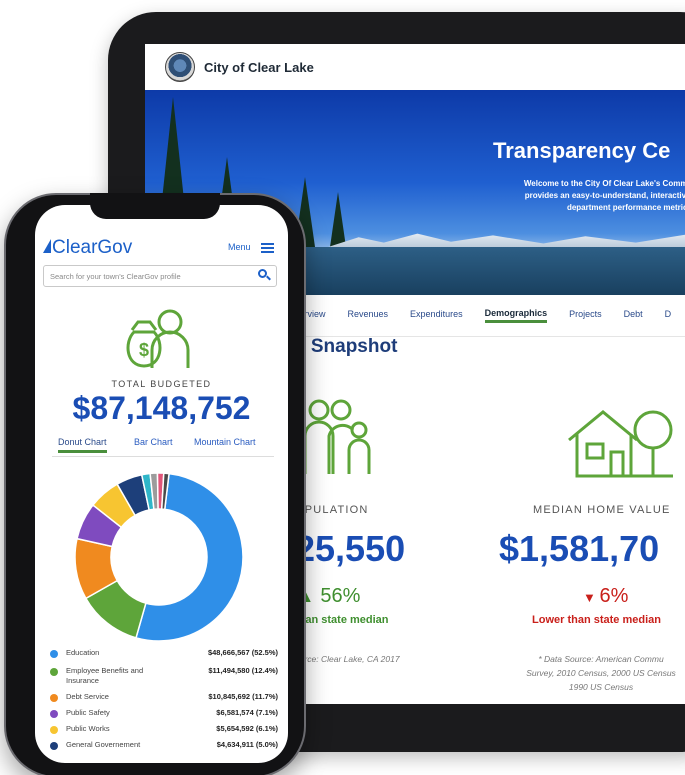 This screenshot has width=685, height=775. Describe the element at coordinates (582, 150) in the screenshot. I see `hero-title: Transparency Ce` at that location.